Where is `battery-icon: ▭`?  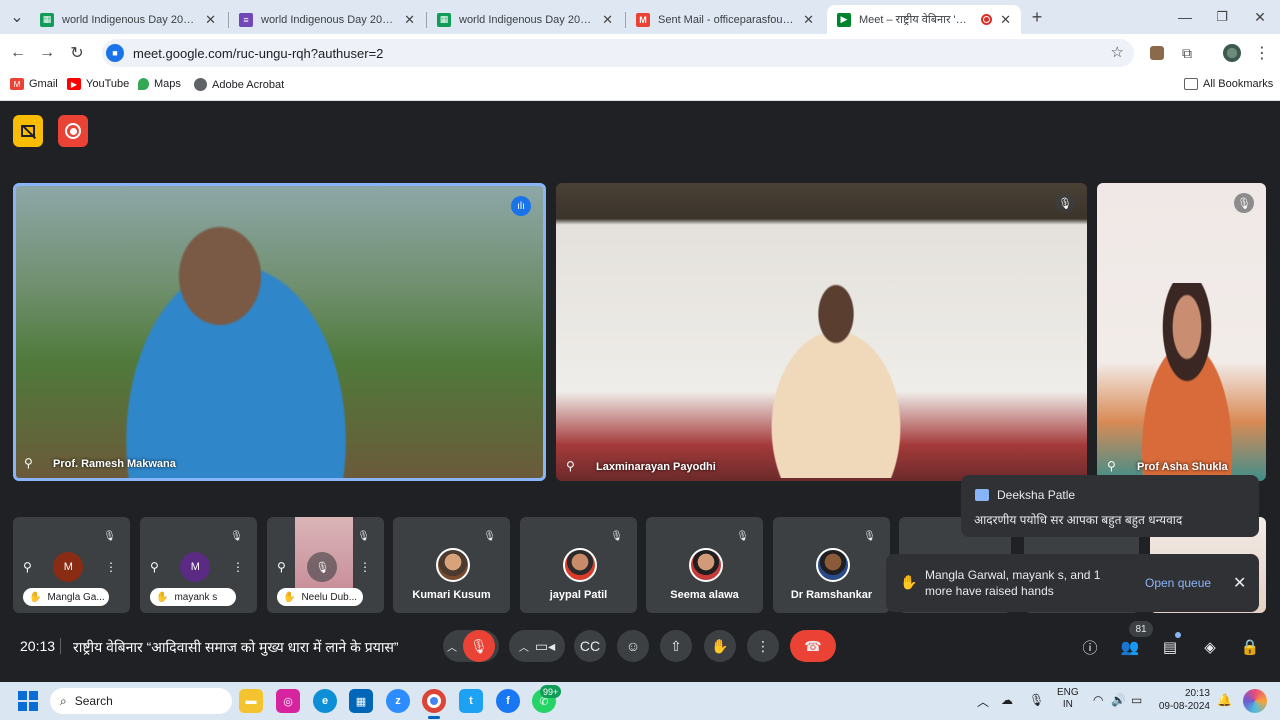 battery-icon: ▭ is located at coordinates (1136, 700).